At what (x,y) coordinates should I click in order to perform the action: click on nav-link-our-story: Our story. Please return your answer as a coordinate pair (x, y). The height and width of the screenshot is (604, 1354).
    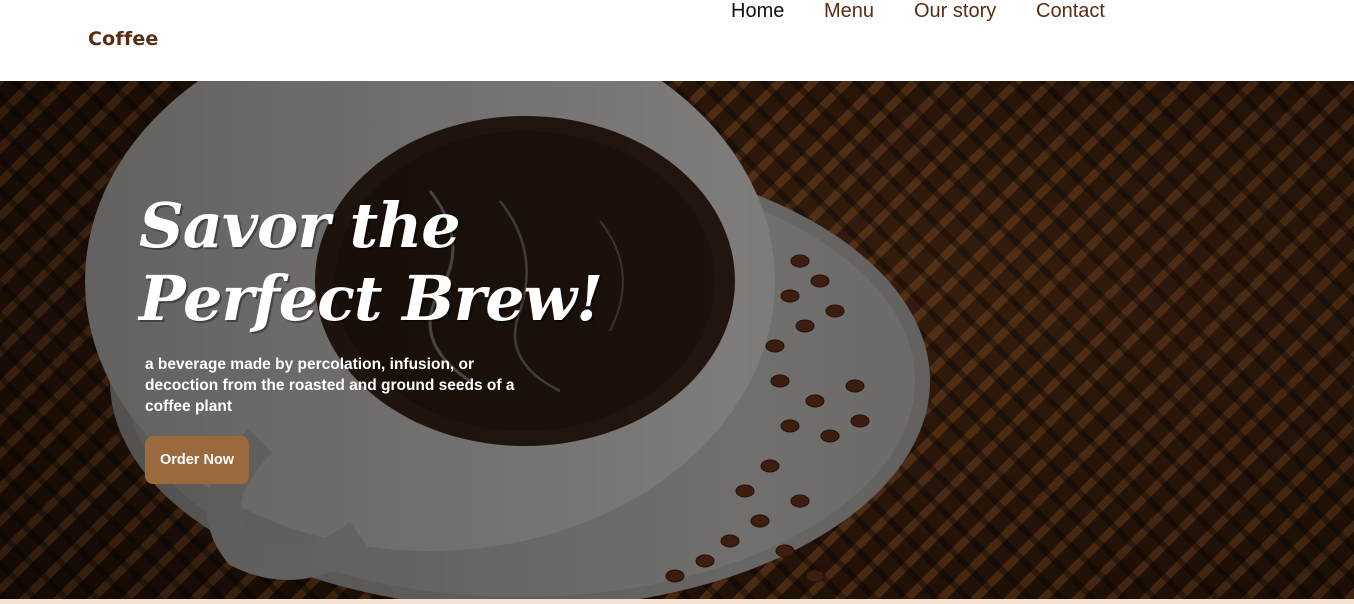
    Looking at the image, I should click on (955, 11).